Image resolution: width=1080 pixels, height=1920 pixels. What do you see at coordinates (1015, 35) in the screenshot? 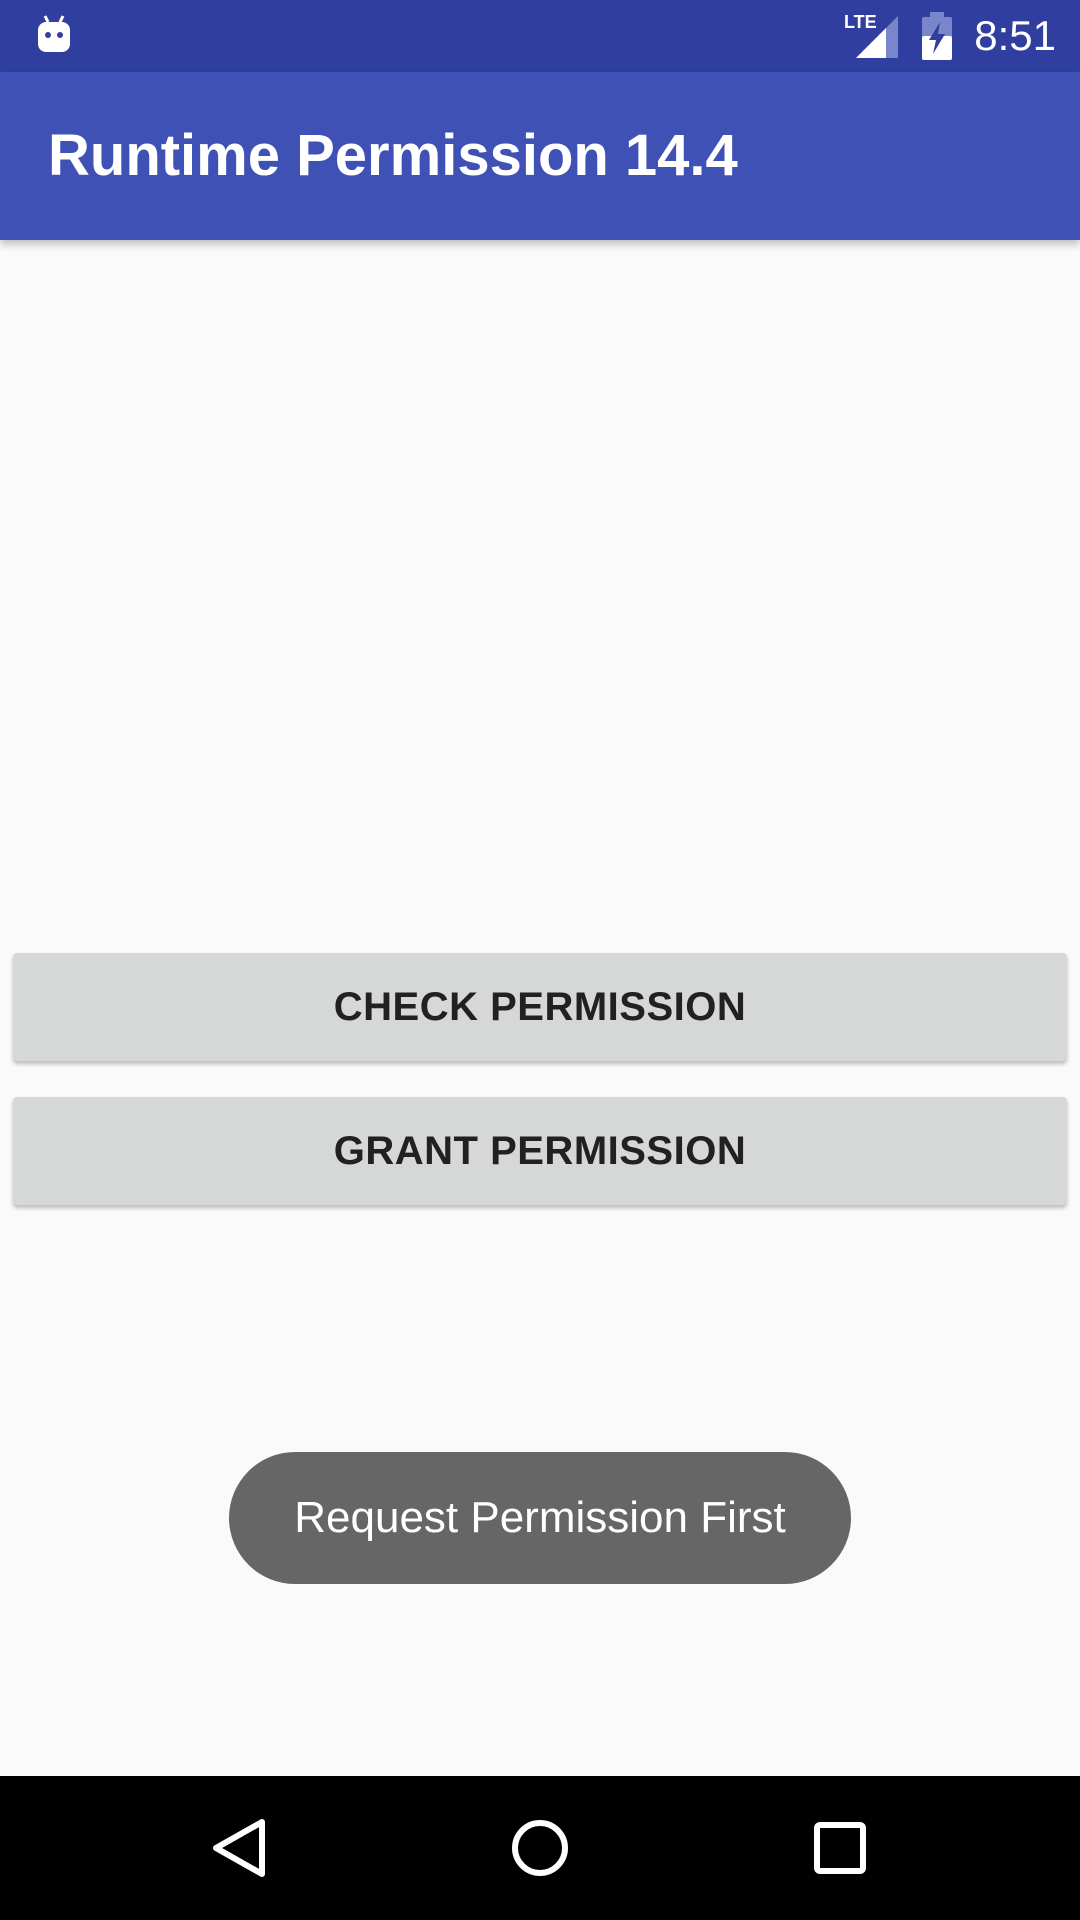
I see `status-clock: 8:51` at bounding box center [1015, 35].